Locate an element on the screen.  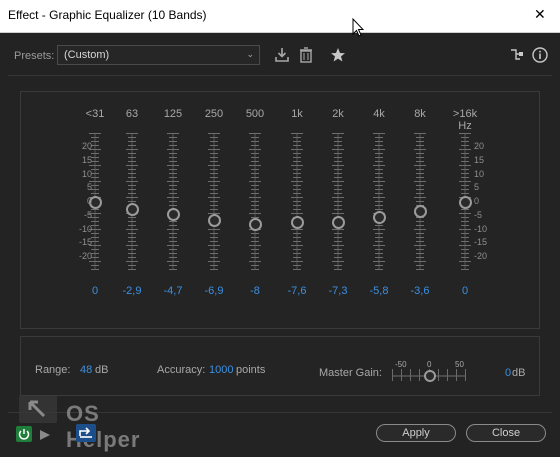
range-value: 48 is located at coordinates (86, 370).